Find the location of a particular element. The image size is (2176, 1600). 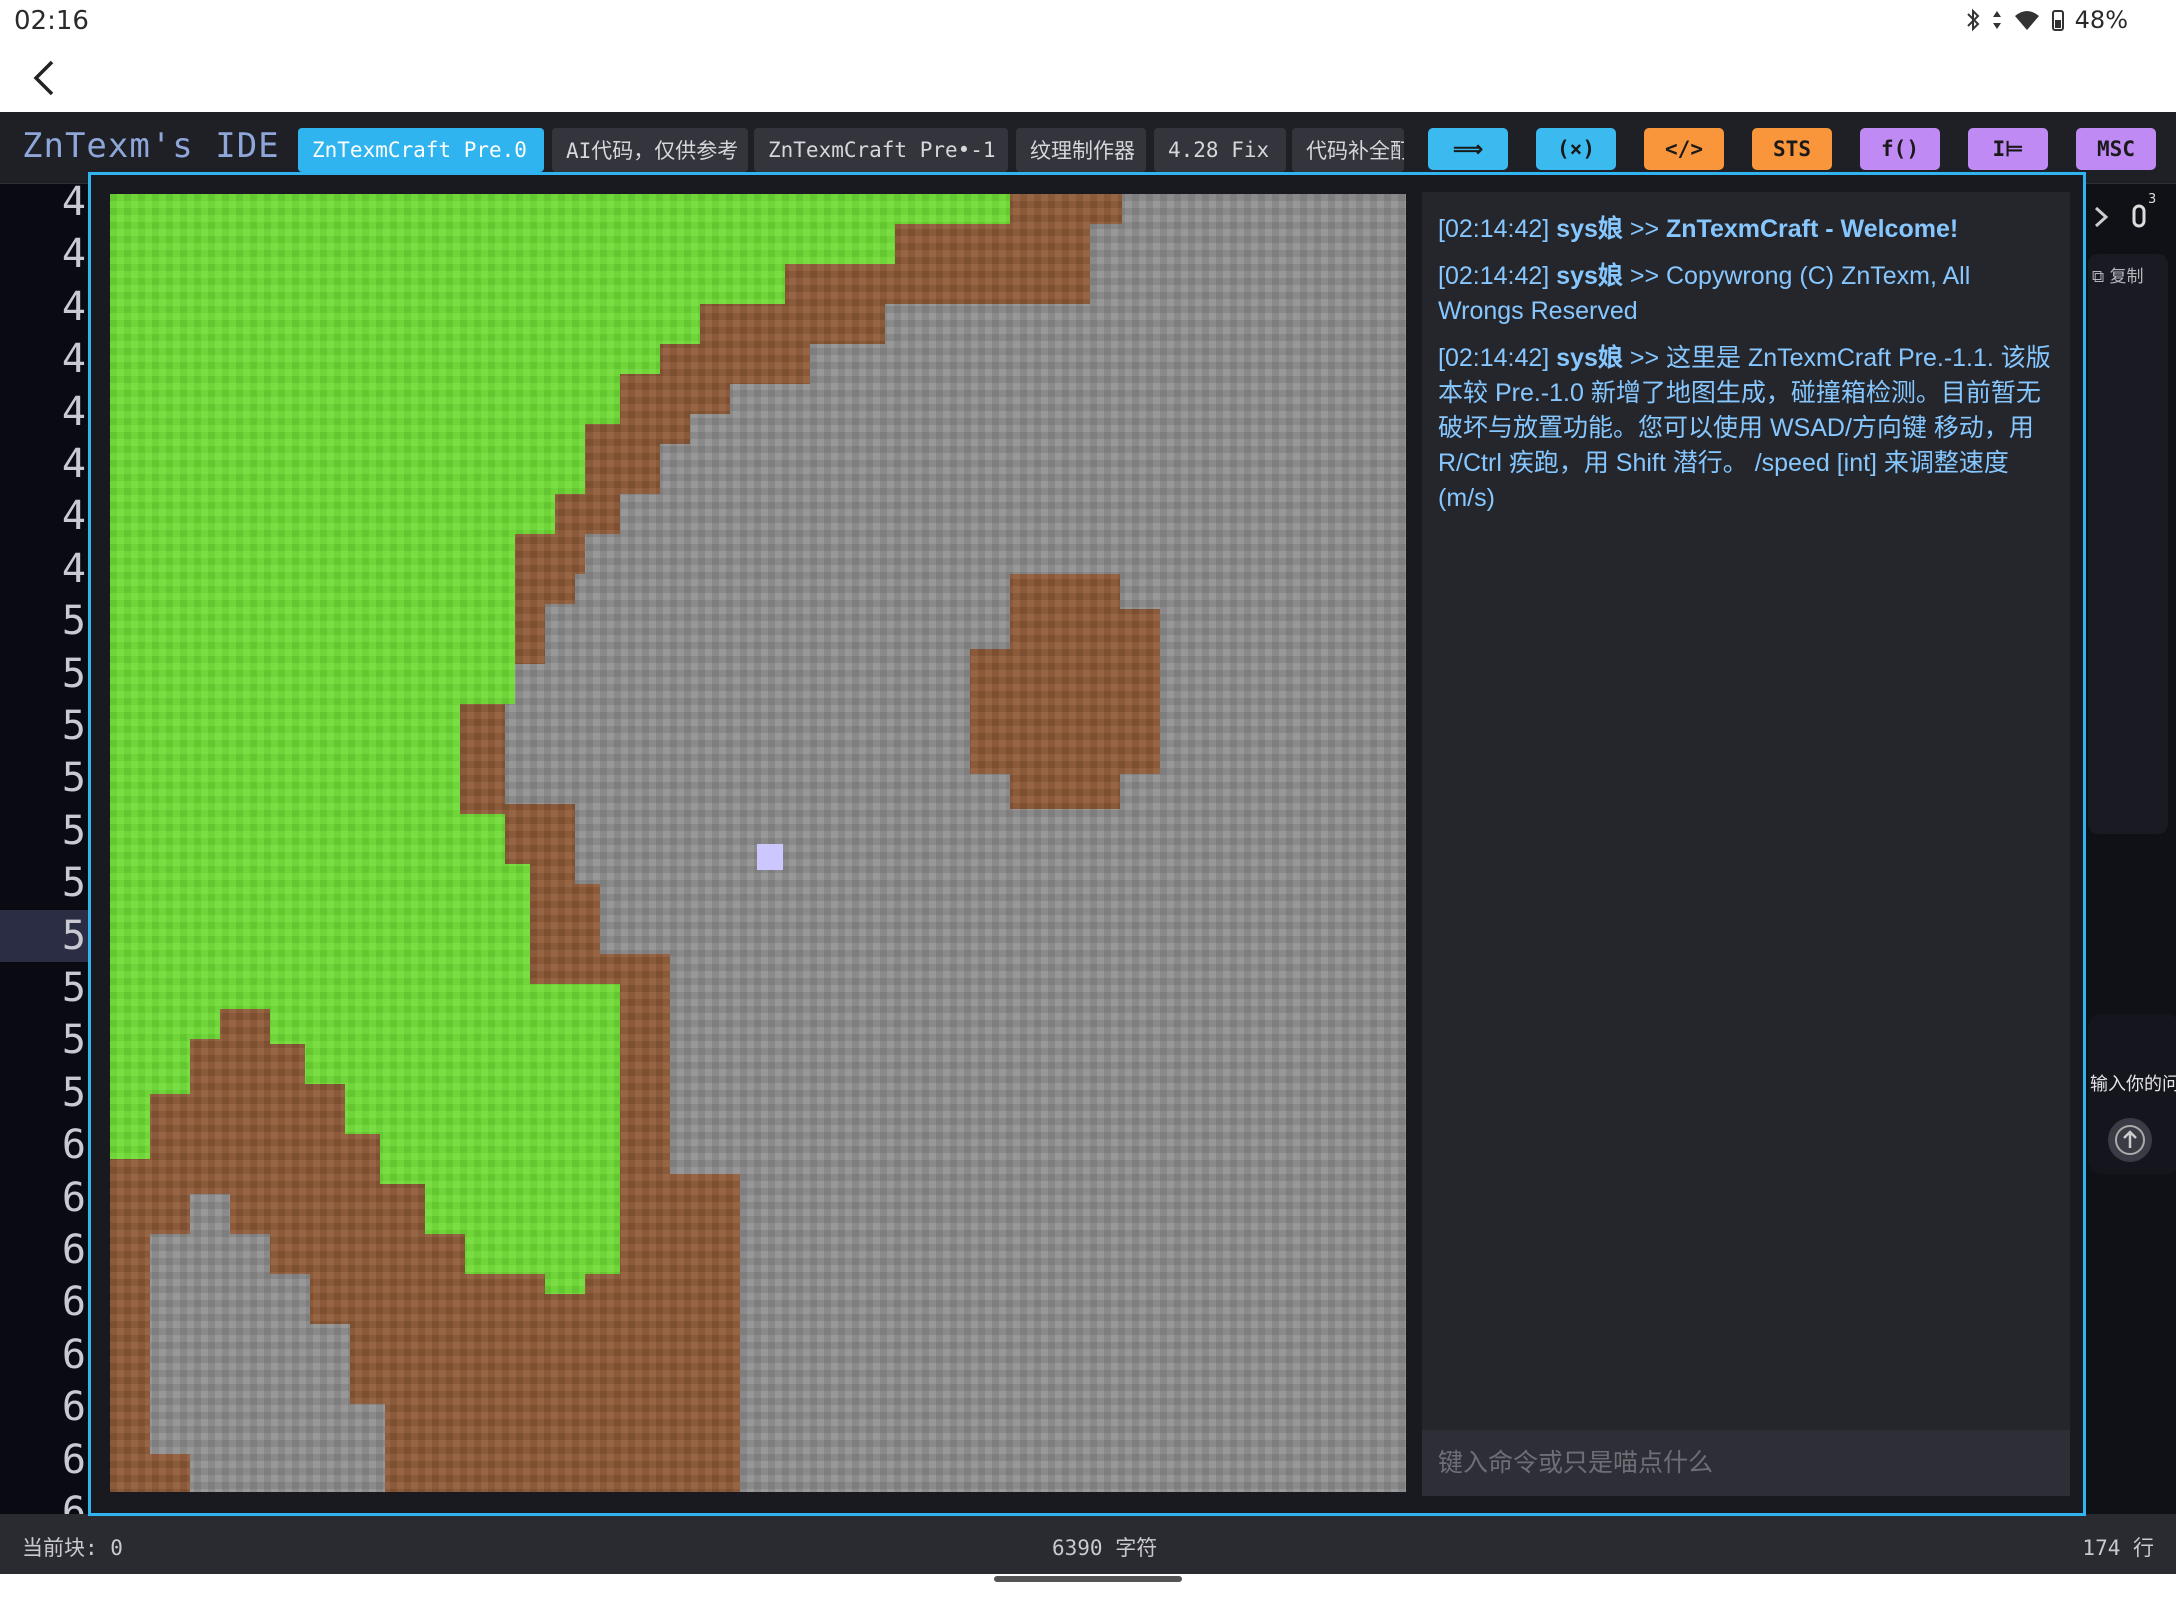

editor-status-bar: 当前块: 0 6390 字符 174 行 is located at coordinates (1088, 1544).